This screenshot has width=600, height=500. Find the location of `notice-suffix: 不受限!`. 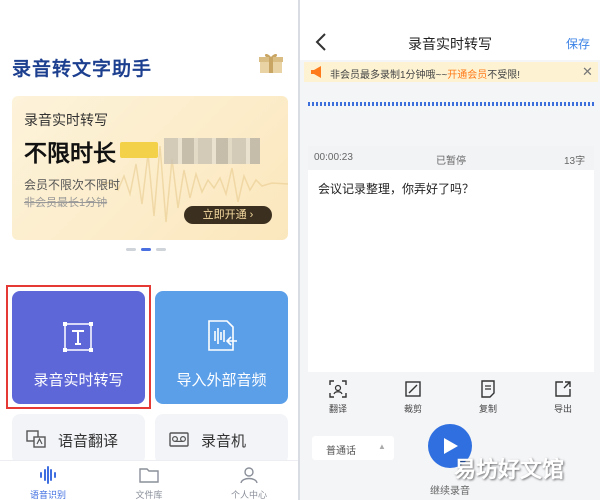

notice-suffix: 不受限! is located at coordinates (504, 75).